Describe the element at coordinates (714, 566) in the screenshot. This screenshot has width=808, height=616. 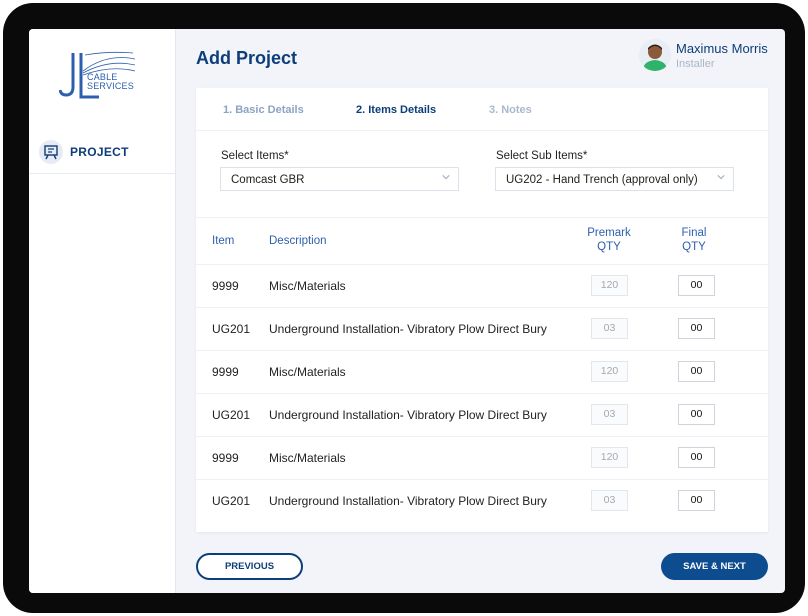
I see `save-and-next-button: SAVE & NEXT` at that location.